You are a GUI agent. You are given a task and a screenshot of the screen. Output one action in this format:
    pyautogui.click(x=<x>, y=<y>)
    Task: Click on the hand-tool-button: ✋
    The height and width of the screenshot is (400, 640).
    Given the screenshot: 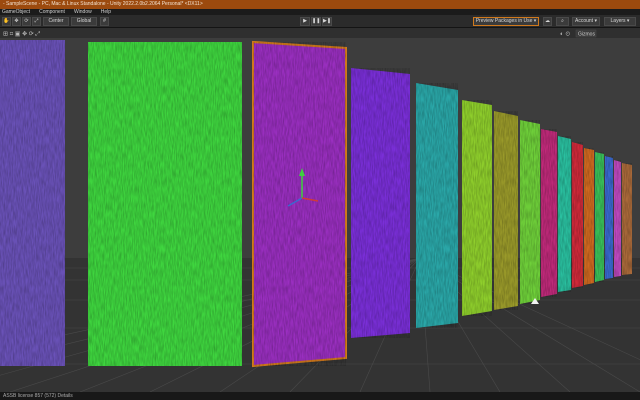 What is the action you would take?
    pyautogui.click(x=6, y=21)
    